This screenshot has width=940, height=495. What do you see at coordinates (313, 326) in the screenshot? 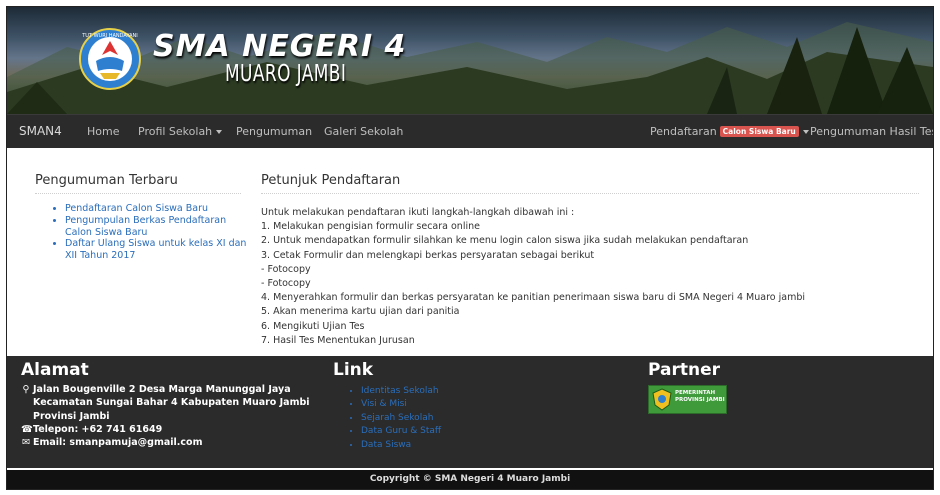
I see `instruction-line: 6. Mengikuti Ujian Tes` at bounding box center [313, 326].